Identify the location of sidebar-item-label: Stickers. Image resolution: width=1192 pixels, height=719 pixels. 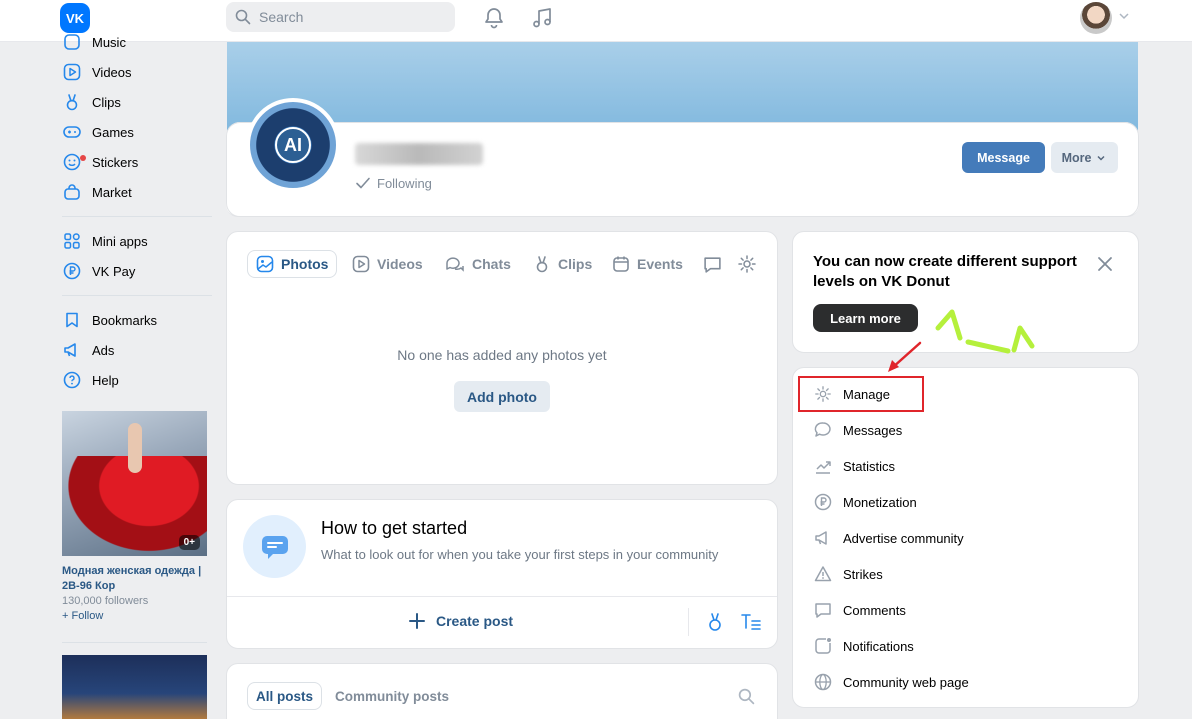
(115, 162).